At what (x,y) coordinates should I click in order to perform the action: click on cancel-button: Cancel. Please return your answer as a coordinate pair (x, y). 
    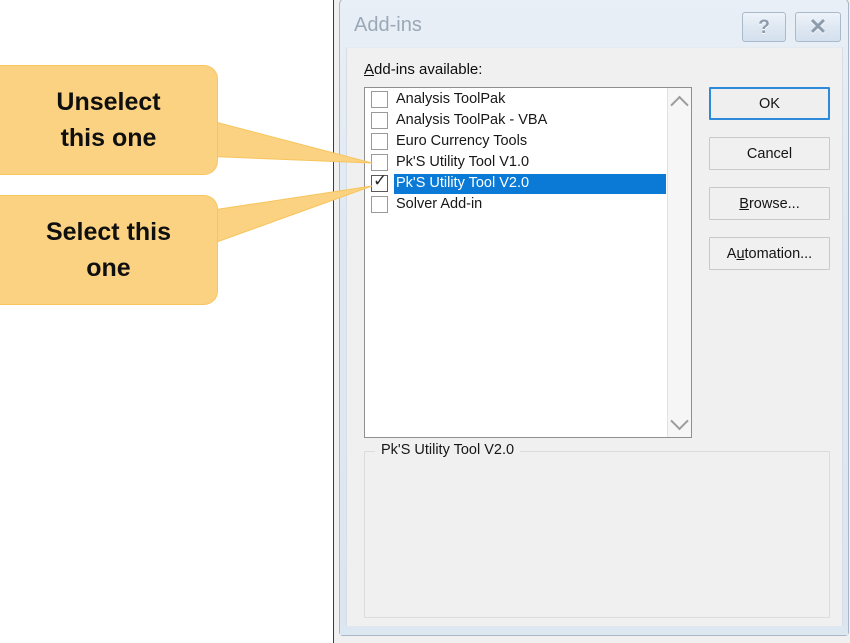
    Looking at the image, I should click on (769, 153).